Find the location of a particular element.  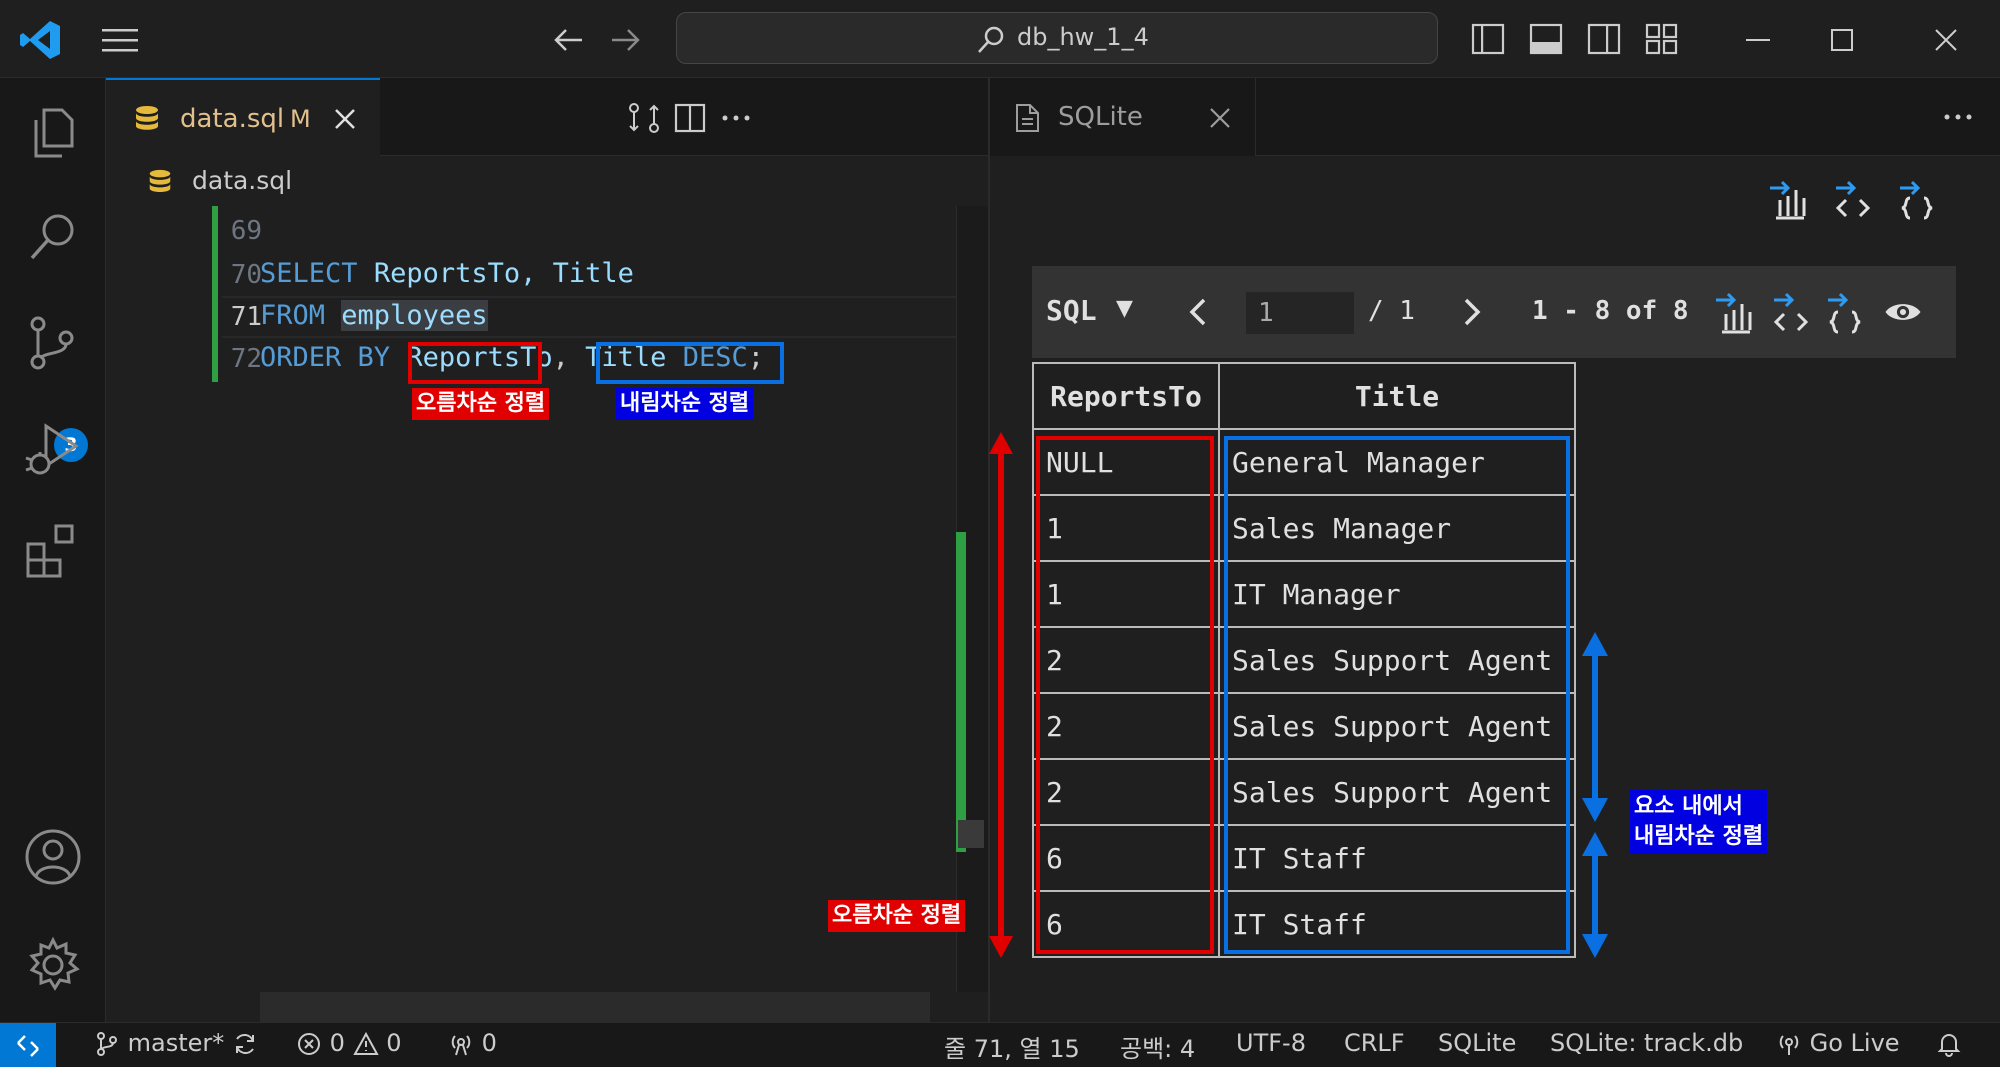

branch-name: master* is located at coordinates (176, 1043).